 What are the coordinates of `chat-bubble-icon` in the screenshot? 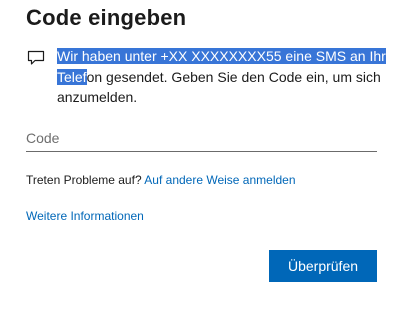 It's located at (36, 57).